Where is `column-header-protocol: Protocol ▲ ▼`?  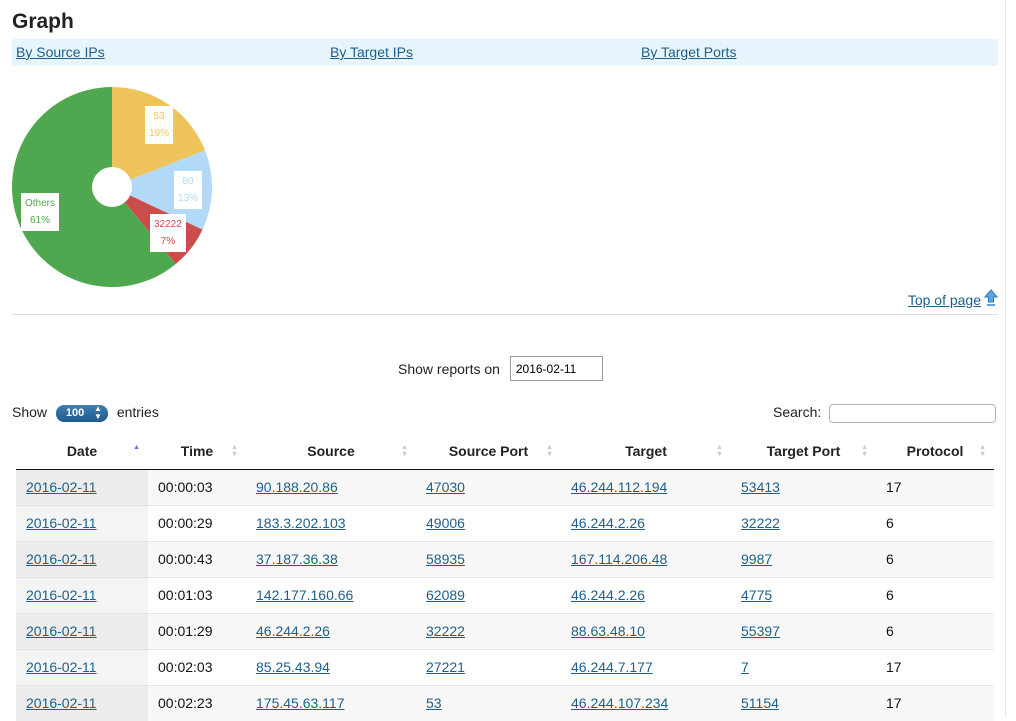
column-header-protocol: Protocol ▲ ▼ is located at coordinates (935, 452).